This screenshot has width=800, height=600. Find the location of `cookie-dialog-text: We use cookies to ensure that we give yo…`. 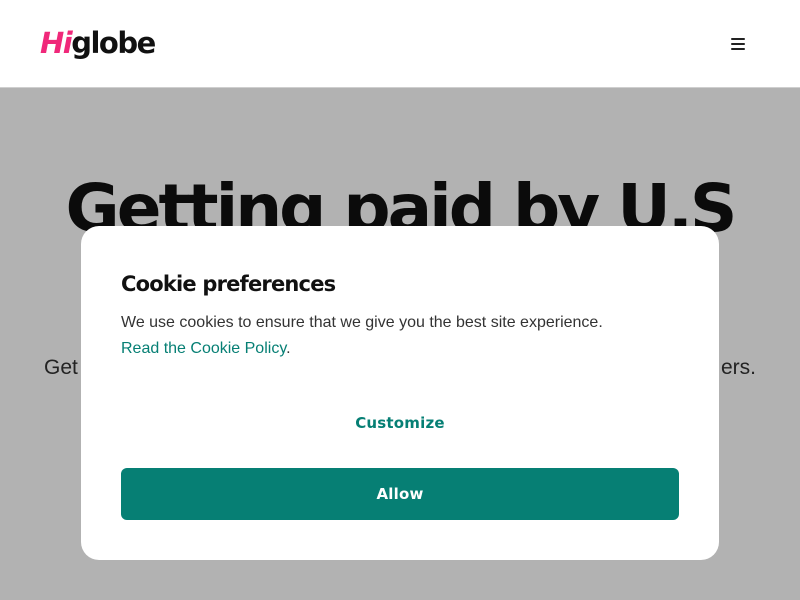

cookie-dialog-text: We use cookies to ensure that we give yo… is located at coordinates (362, 322).